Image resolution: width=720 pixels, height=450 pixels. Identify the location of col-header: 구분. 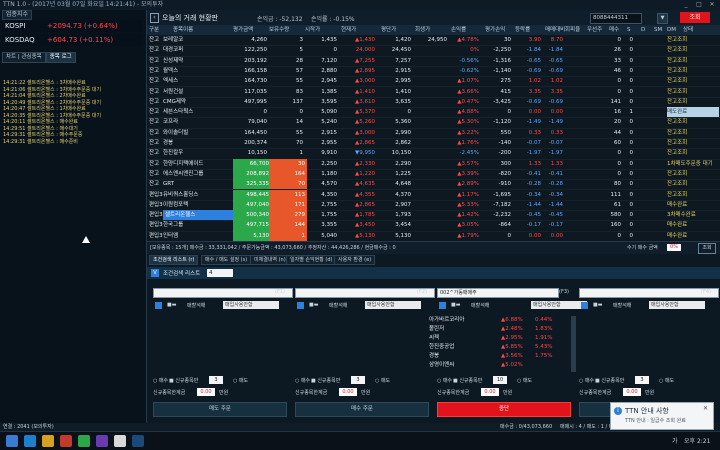
(154, 30).